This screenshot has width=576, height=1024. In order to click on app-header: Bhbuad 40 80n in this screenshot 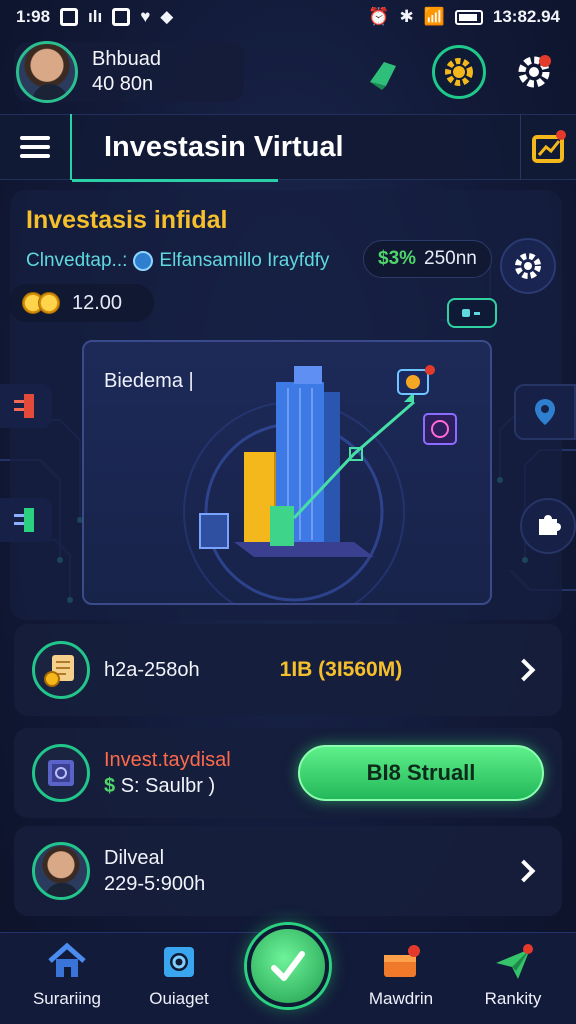, I will do `click(288, 72)`.